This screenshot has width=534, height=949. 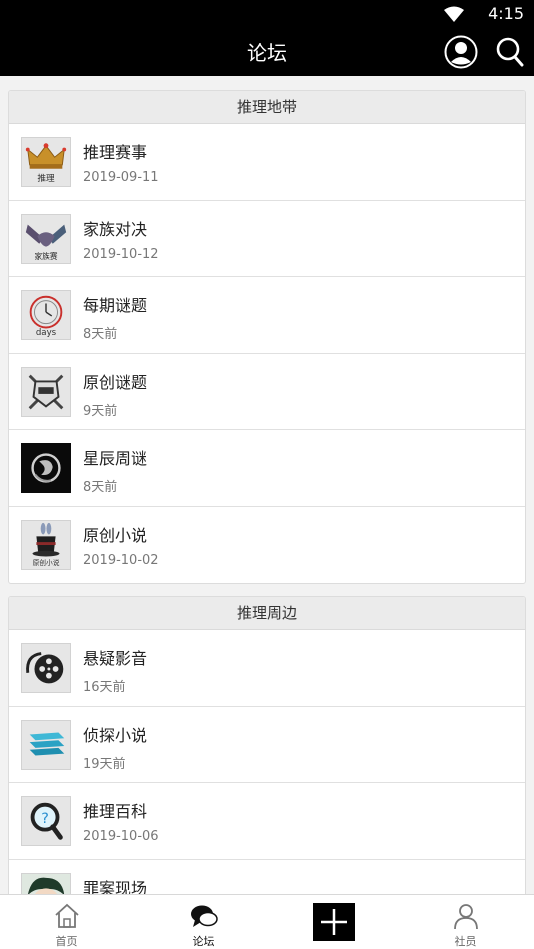 What do you see at coordinates (454, 14) in the screenshot?
I see `wifi-icon` at bounding box center [454, 14].